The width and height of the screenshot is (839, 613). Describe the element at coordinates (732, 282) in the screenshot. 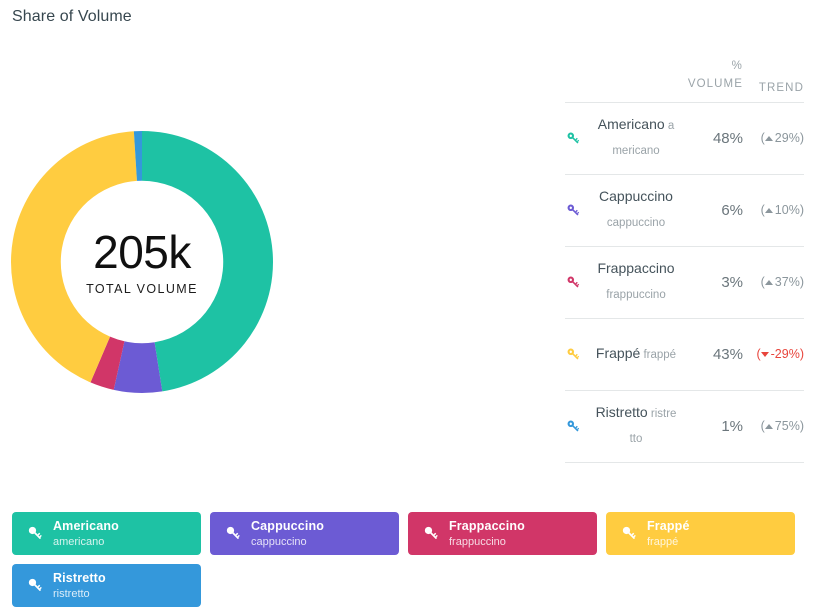

I see `row-volume: 3%` at that location.